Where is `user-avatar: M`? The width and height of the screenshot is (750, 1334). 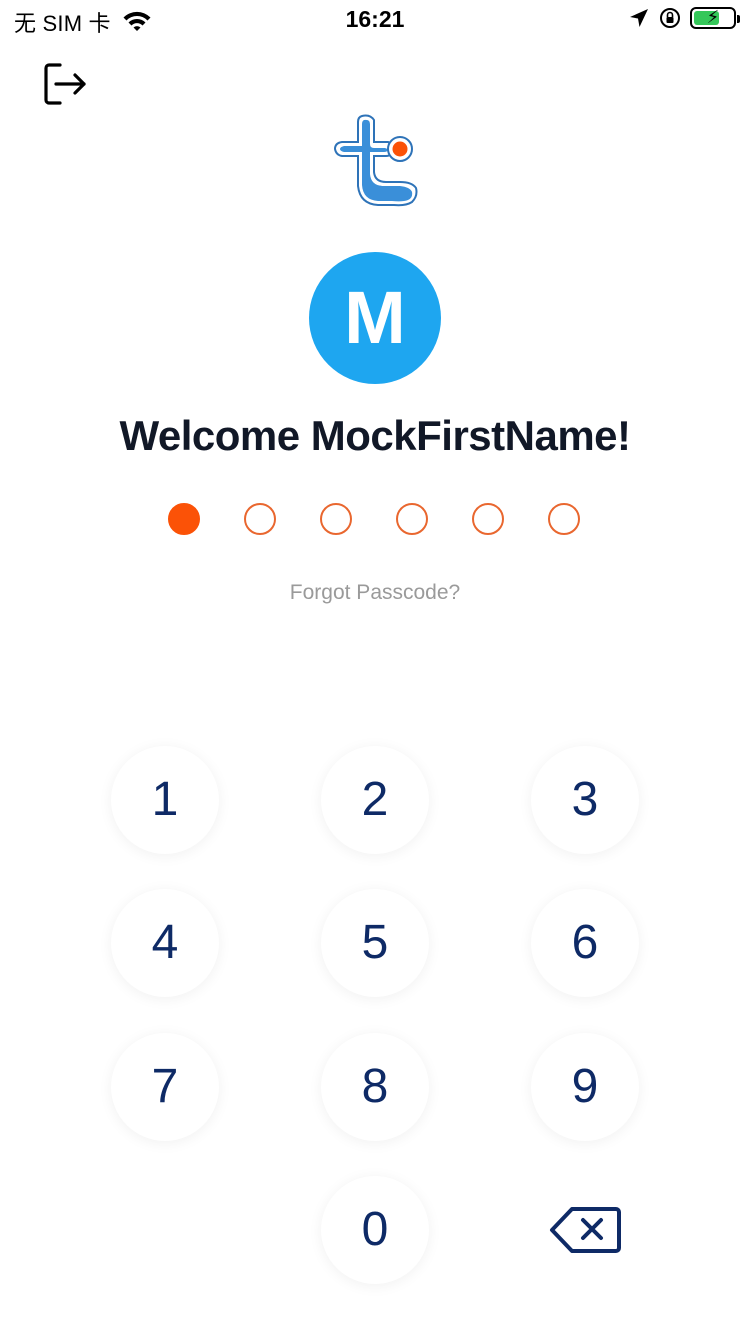 user-avatar: M is located at coordinates (375, 318).